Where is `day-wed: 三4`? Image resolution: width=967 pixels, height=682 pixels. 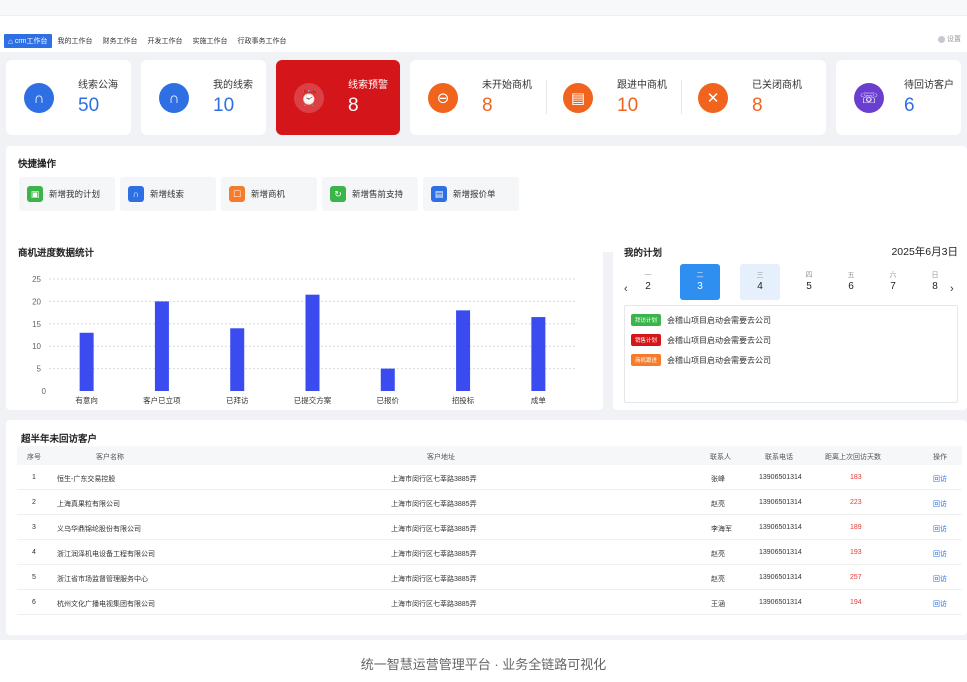
day-wed: 三4 is located at coordinates (760, 282).